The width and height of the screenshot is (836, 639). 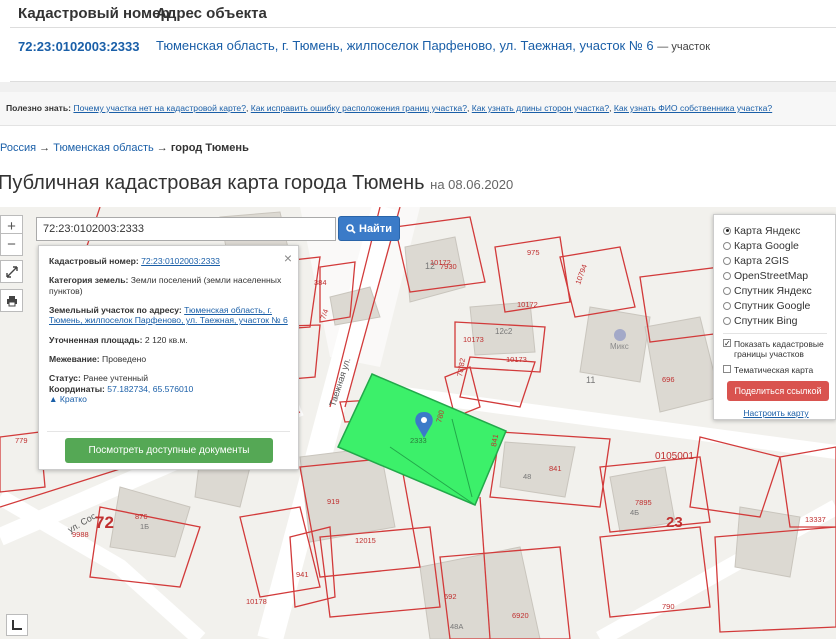 I want to click on close-icon: ×, so click(x=288, y=258).